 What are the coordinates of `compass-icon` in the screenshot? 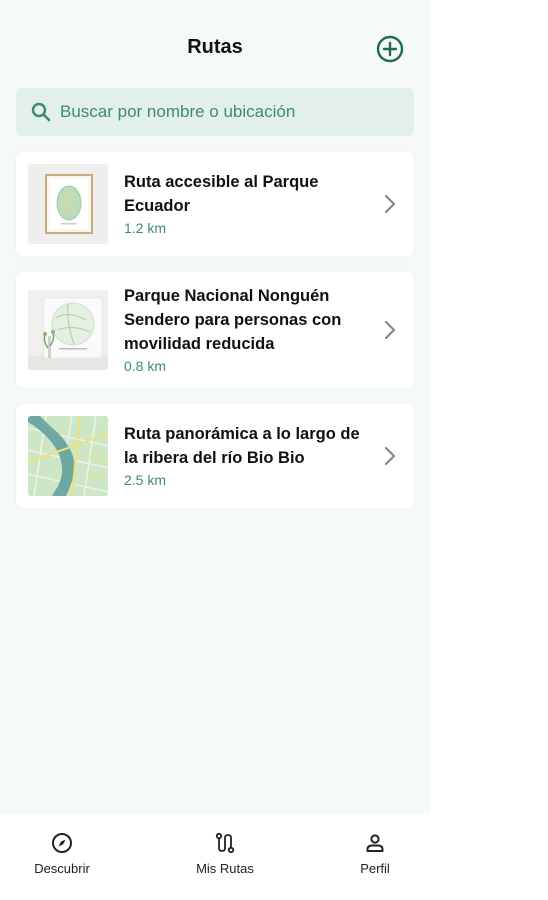 It's located at (62, 843).